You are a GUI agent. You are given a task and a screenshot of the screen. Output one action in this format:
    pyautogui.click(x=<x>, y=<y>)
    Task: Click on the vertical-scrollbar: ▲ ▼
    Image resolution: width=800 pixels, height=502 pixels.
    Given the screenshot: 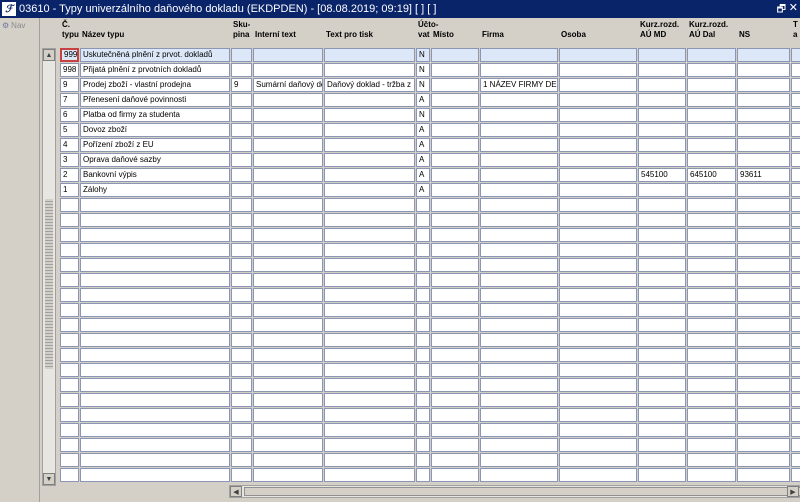 What is the action you would take?
    pyautogui.click(x=49, y=267)
    